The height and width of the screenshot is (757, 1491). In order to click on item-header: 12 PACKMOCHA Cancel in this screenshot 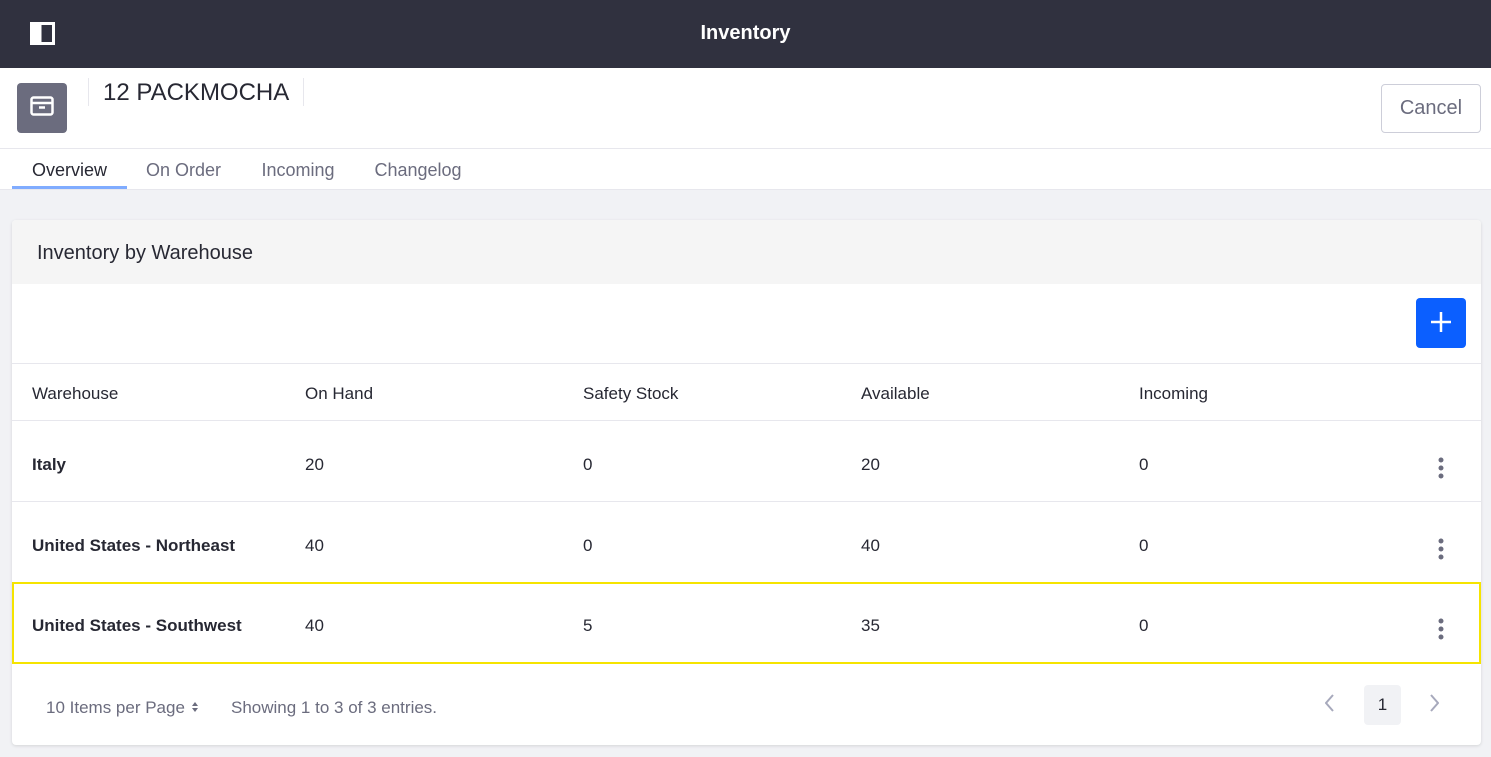, I will do `click(745, 108)`.